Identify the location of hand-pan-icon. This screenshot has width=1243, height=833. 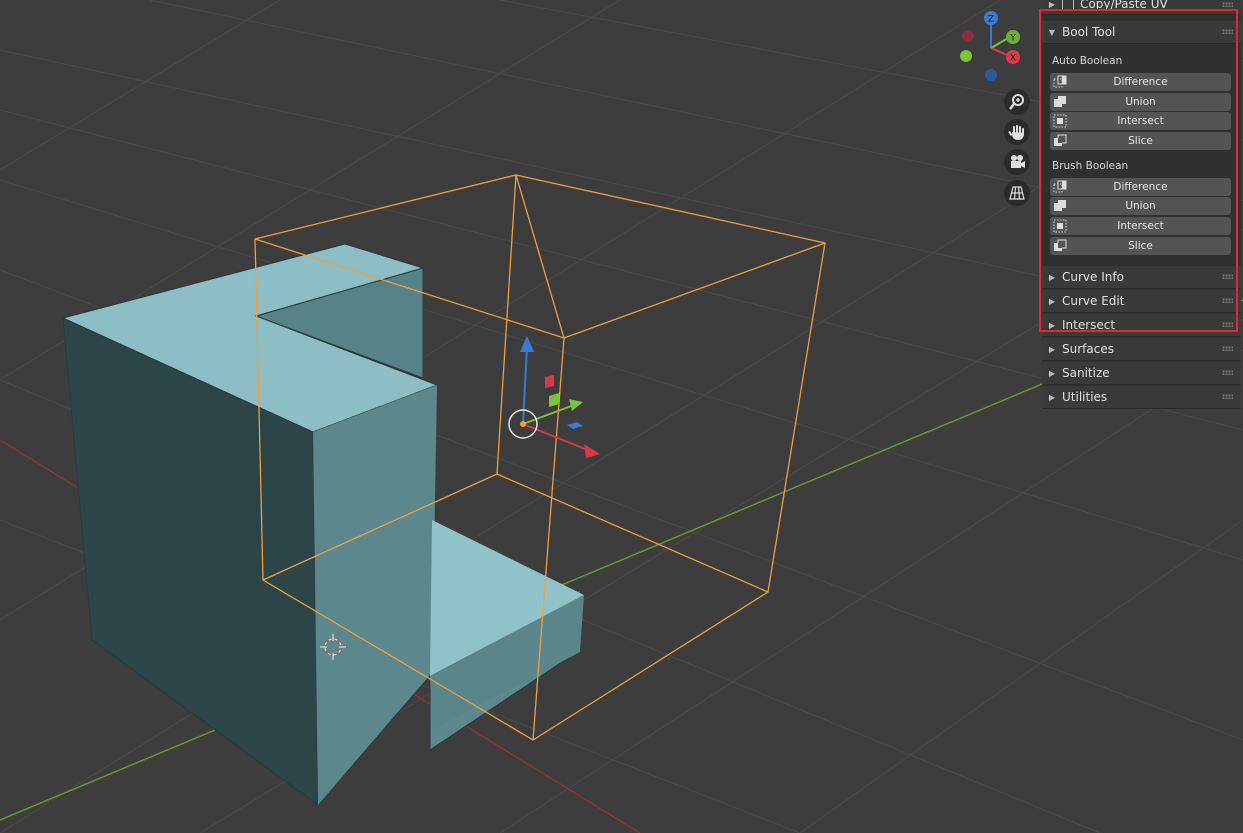
(1016, 132).